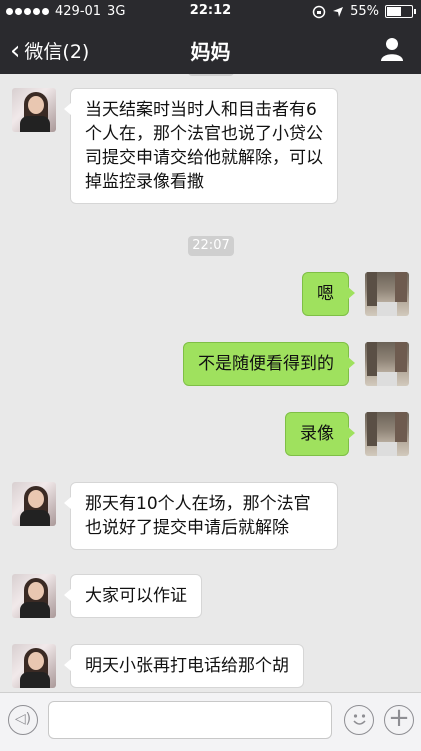 This screenshot has width=421, height=751. I want to click on message-bubble-incoming: 明天小张再打电话给那个胡, so click(184, 666).